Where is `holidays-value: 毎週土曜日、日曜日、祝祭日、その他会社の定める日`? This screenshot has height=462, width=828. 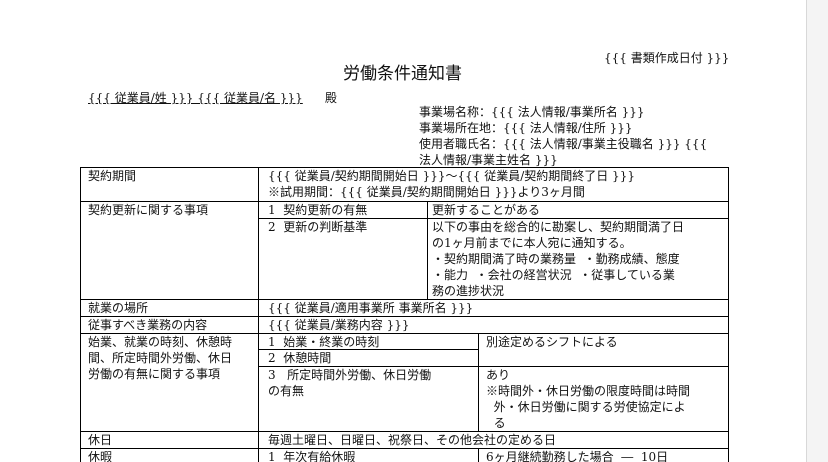
holidays-value: 毎週土曜日、日曜日、祝祭日、その他会社の定める日 is located at coordinates (412, 440).